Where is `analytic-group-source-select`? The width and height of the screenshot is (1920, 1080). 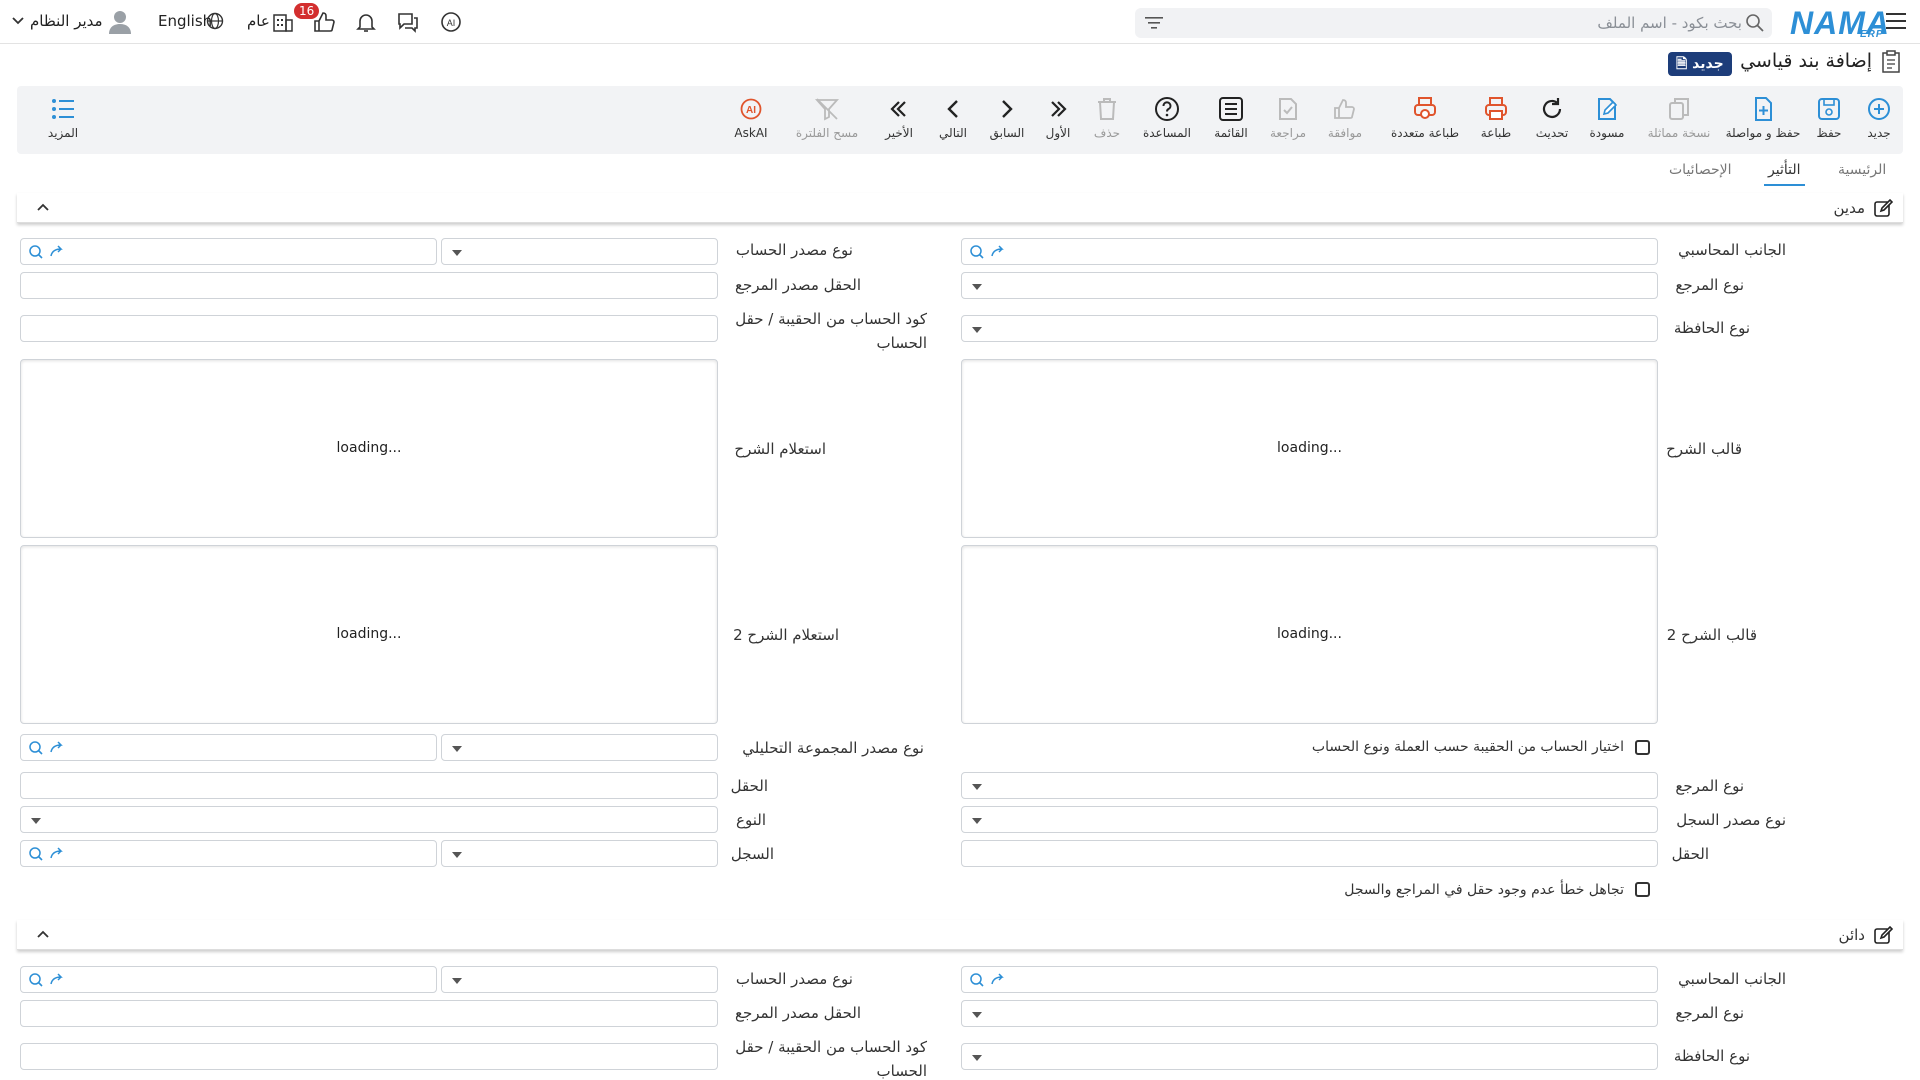
analytic-group-source-select is located at coordinates (579, 747).